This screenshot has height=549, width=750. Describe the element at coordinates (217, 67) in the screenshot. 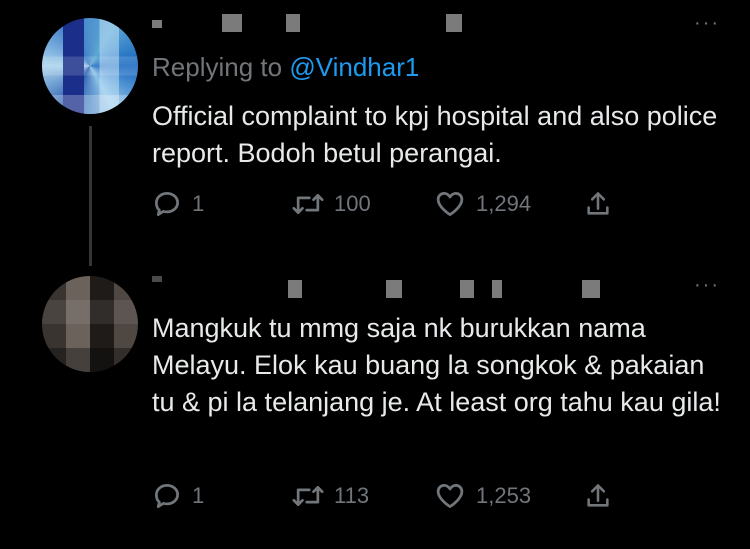

I see `replying-prefix: Replying to` at that location.